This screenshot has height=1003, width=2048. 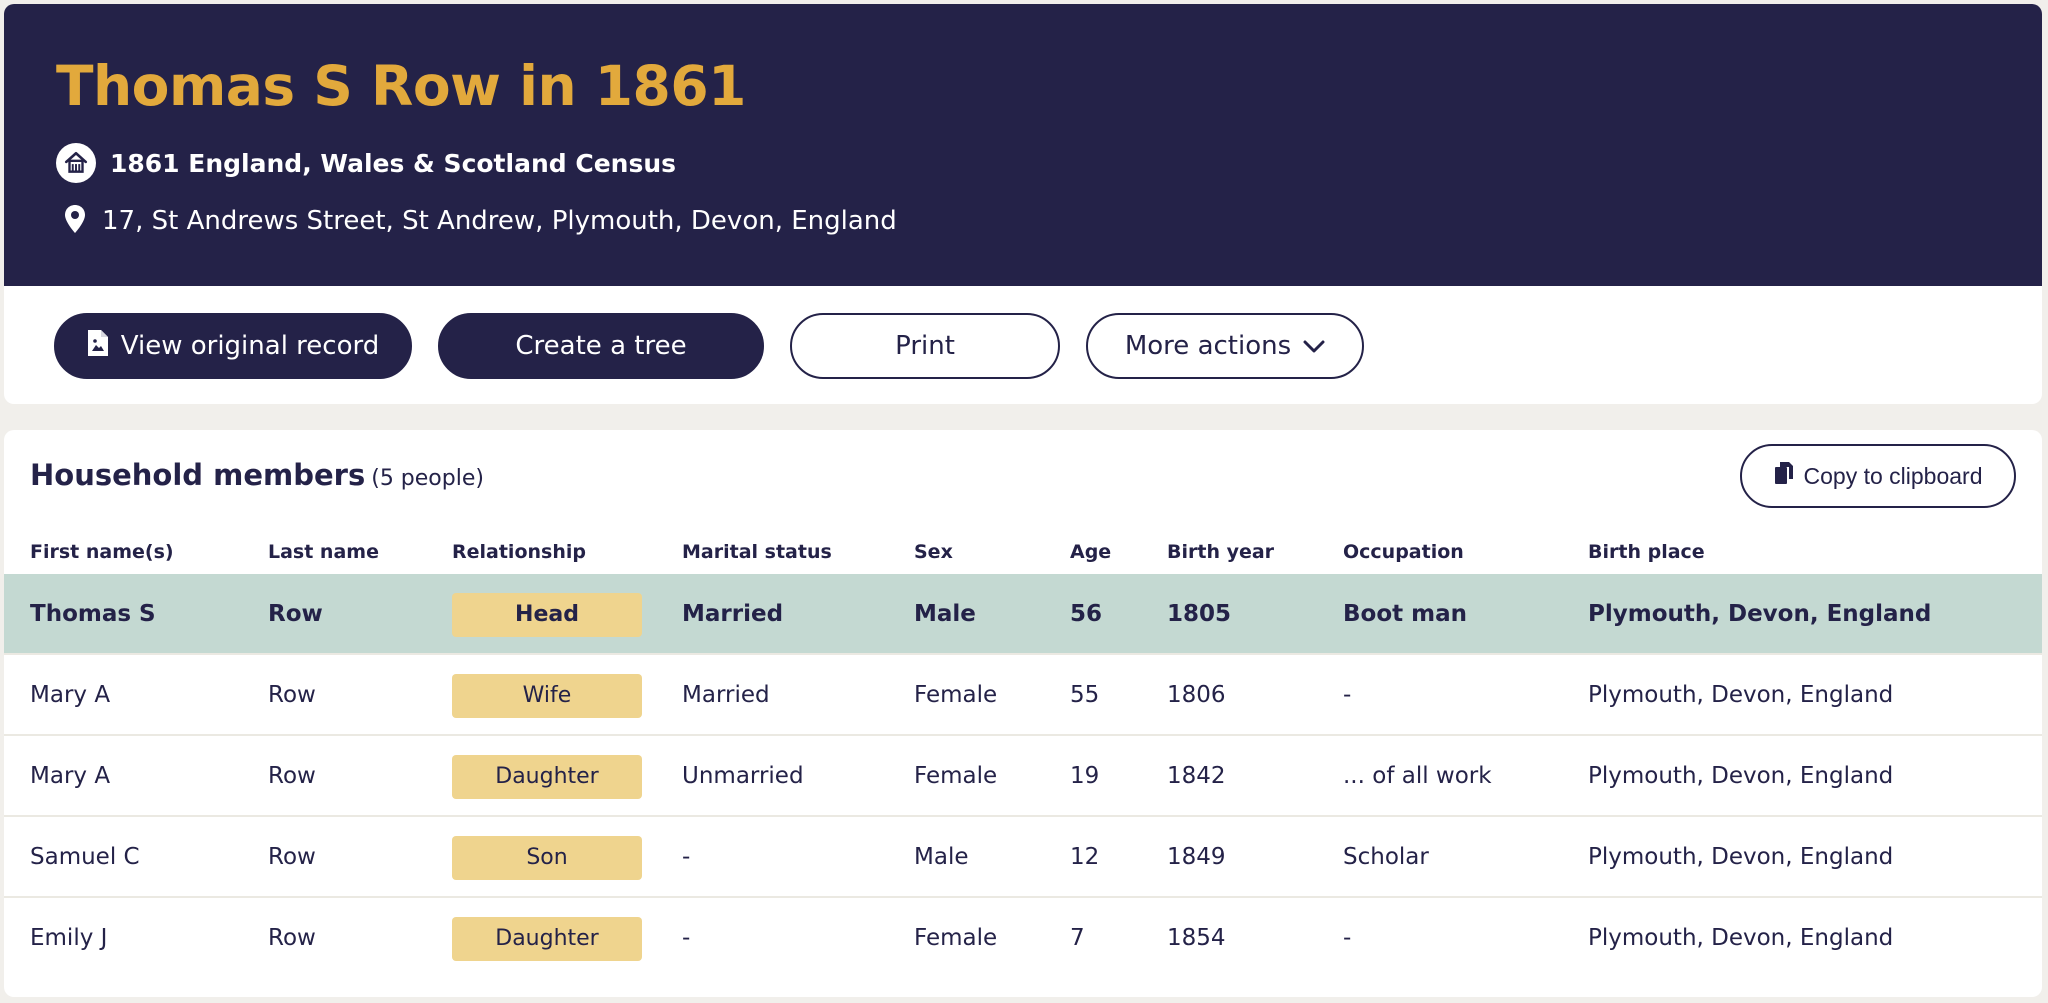 What do you see at coordinates (1221, 552) in the screenshot?
I see `column-header-birth-year: Birth year` at bounding box center [1221, 552].